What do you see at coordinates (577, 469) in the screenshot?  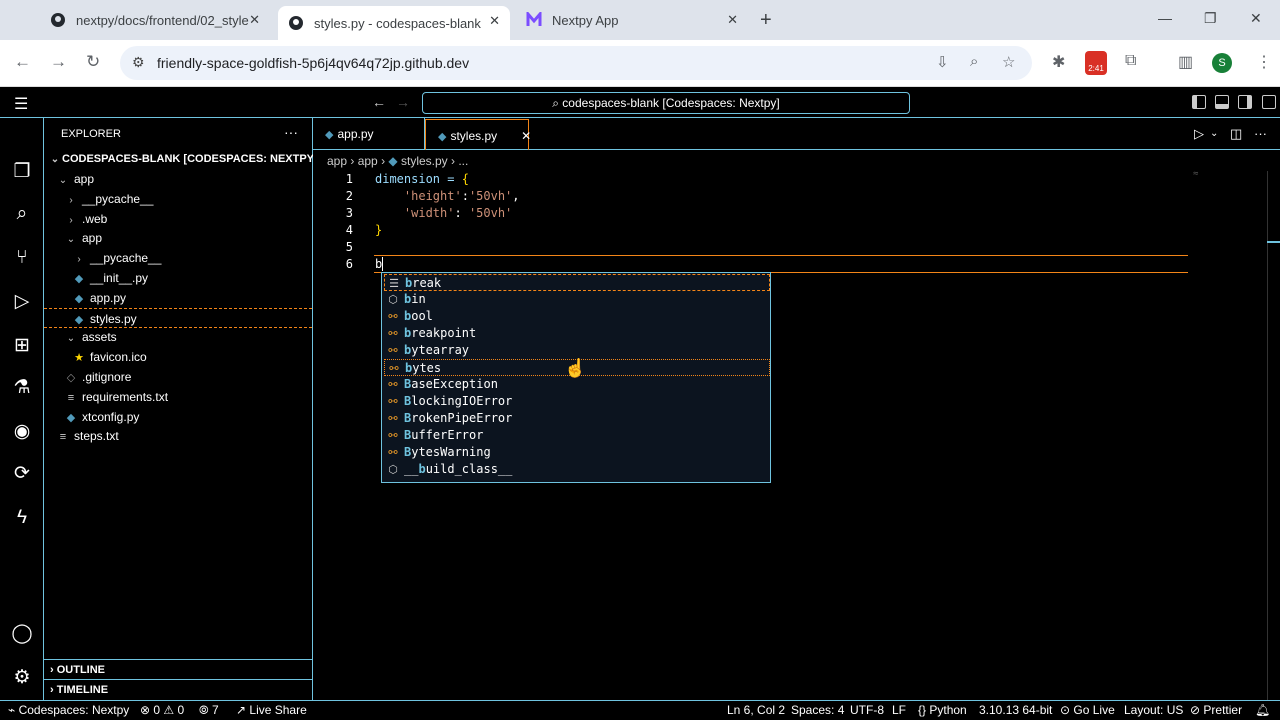 I see `suggestion-item: ⬡ __build_class__` at bounding box center [577, 469].